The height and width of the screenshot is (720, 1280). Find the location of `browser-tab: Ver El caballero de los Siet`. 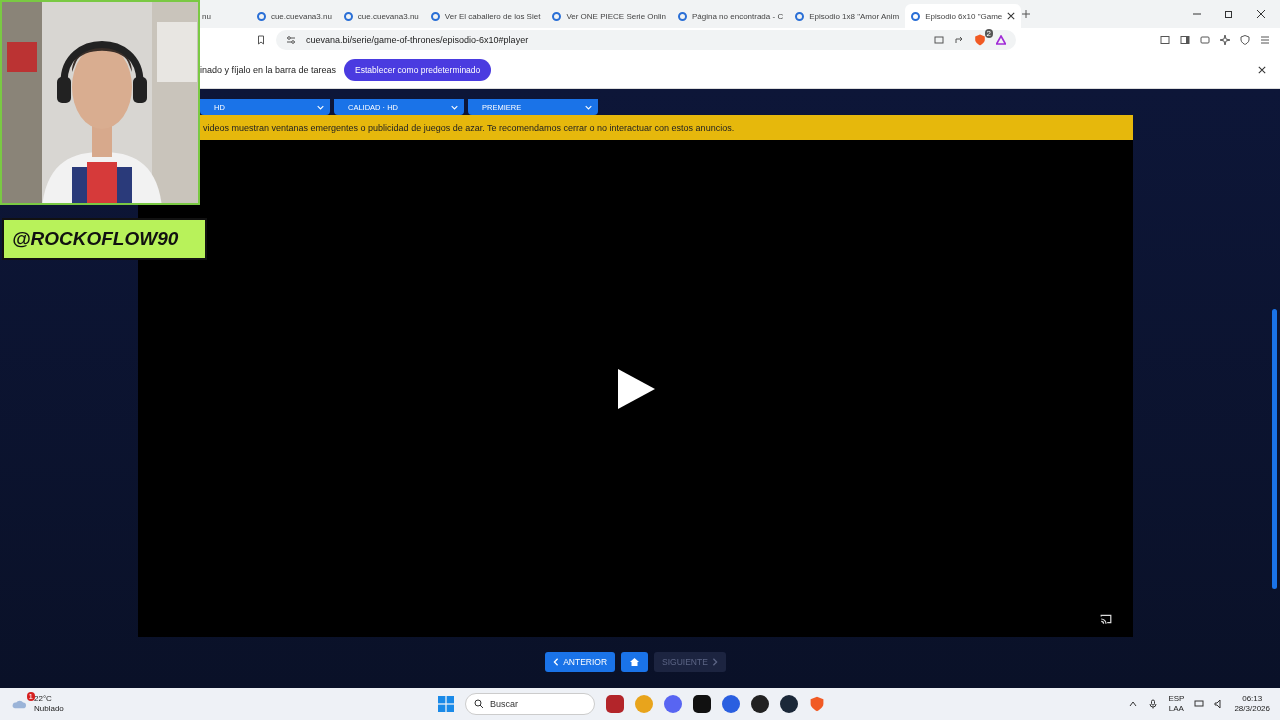

browser-tab: Ver El caballero de los Siet is located at coordinates (485, 16).